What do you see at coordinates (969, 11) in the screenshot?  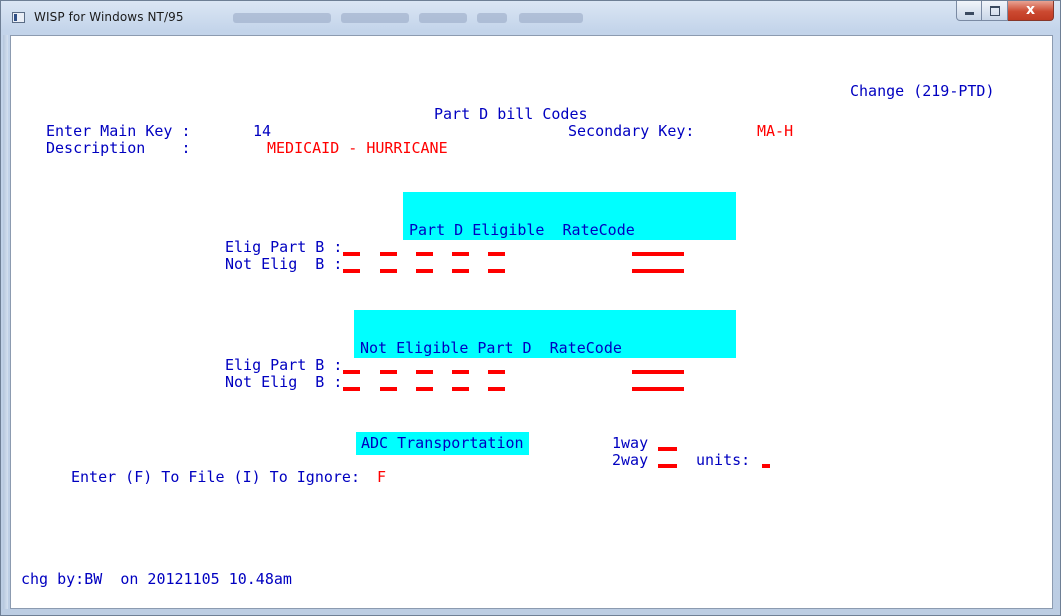 I see `minimize-button` at bounding box center [969, 11].